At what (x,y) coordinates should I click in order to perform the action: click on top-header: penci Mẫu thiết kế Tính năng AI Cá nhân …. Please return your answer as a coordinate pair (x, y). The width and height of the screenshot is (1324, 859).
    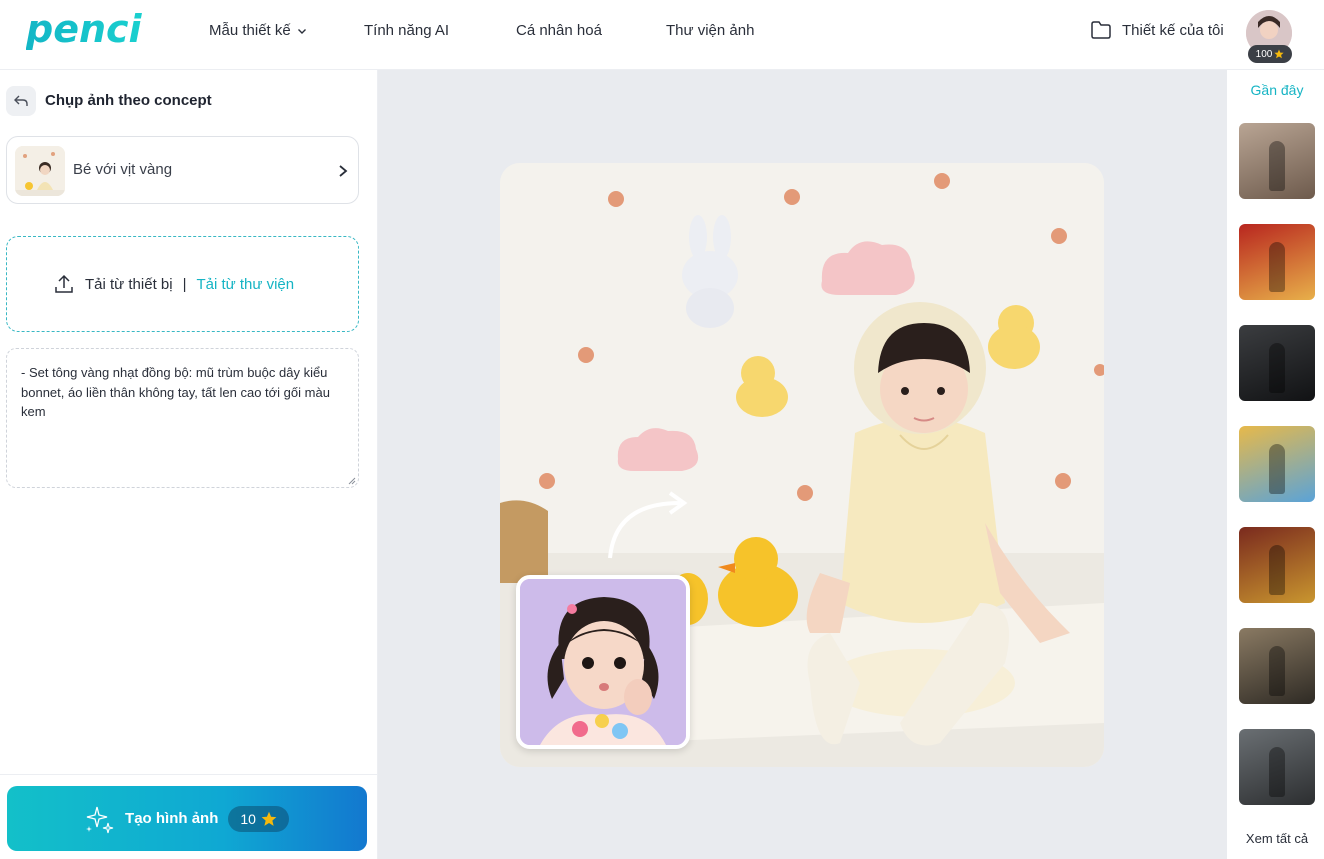
    Looking at the image, I should click on (662, 35).